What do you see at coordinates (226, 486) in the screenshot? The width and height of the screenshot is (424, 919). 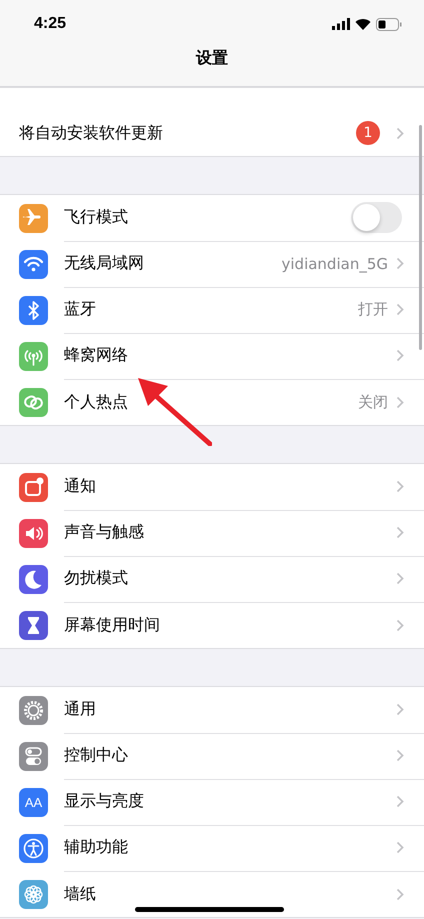 I see `setting-label: 通知` at bounding box center [226, 486].